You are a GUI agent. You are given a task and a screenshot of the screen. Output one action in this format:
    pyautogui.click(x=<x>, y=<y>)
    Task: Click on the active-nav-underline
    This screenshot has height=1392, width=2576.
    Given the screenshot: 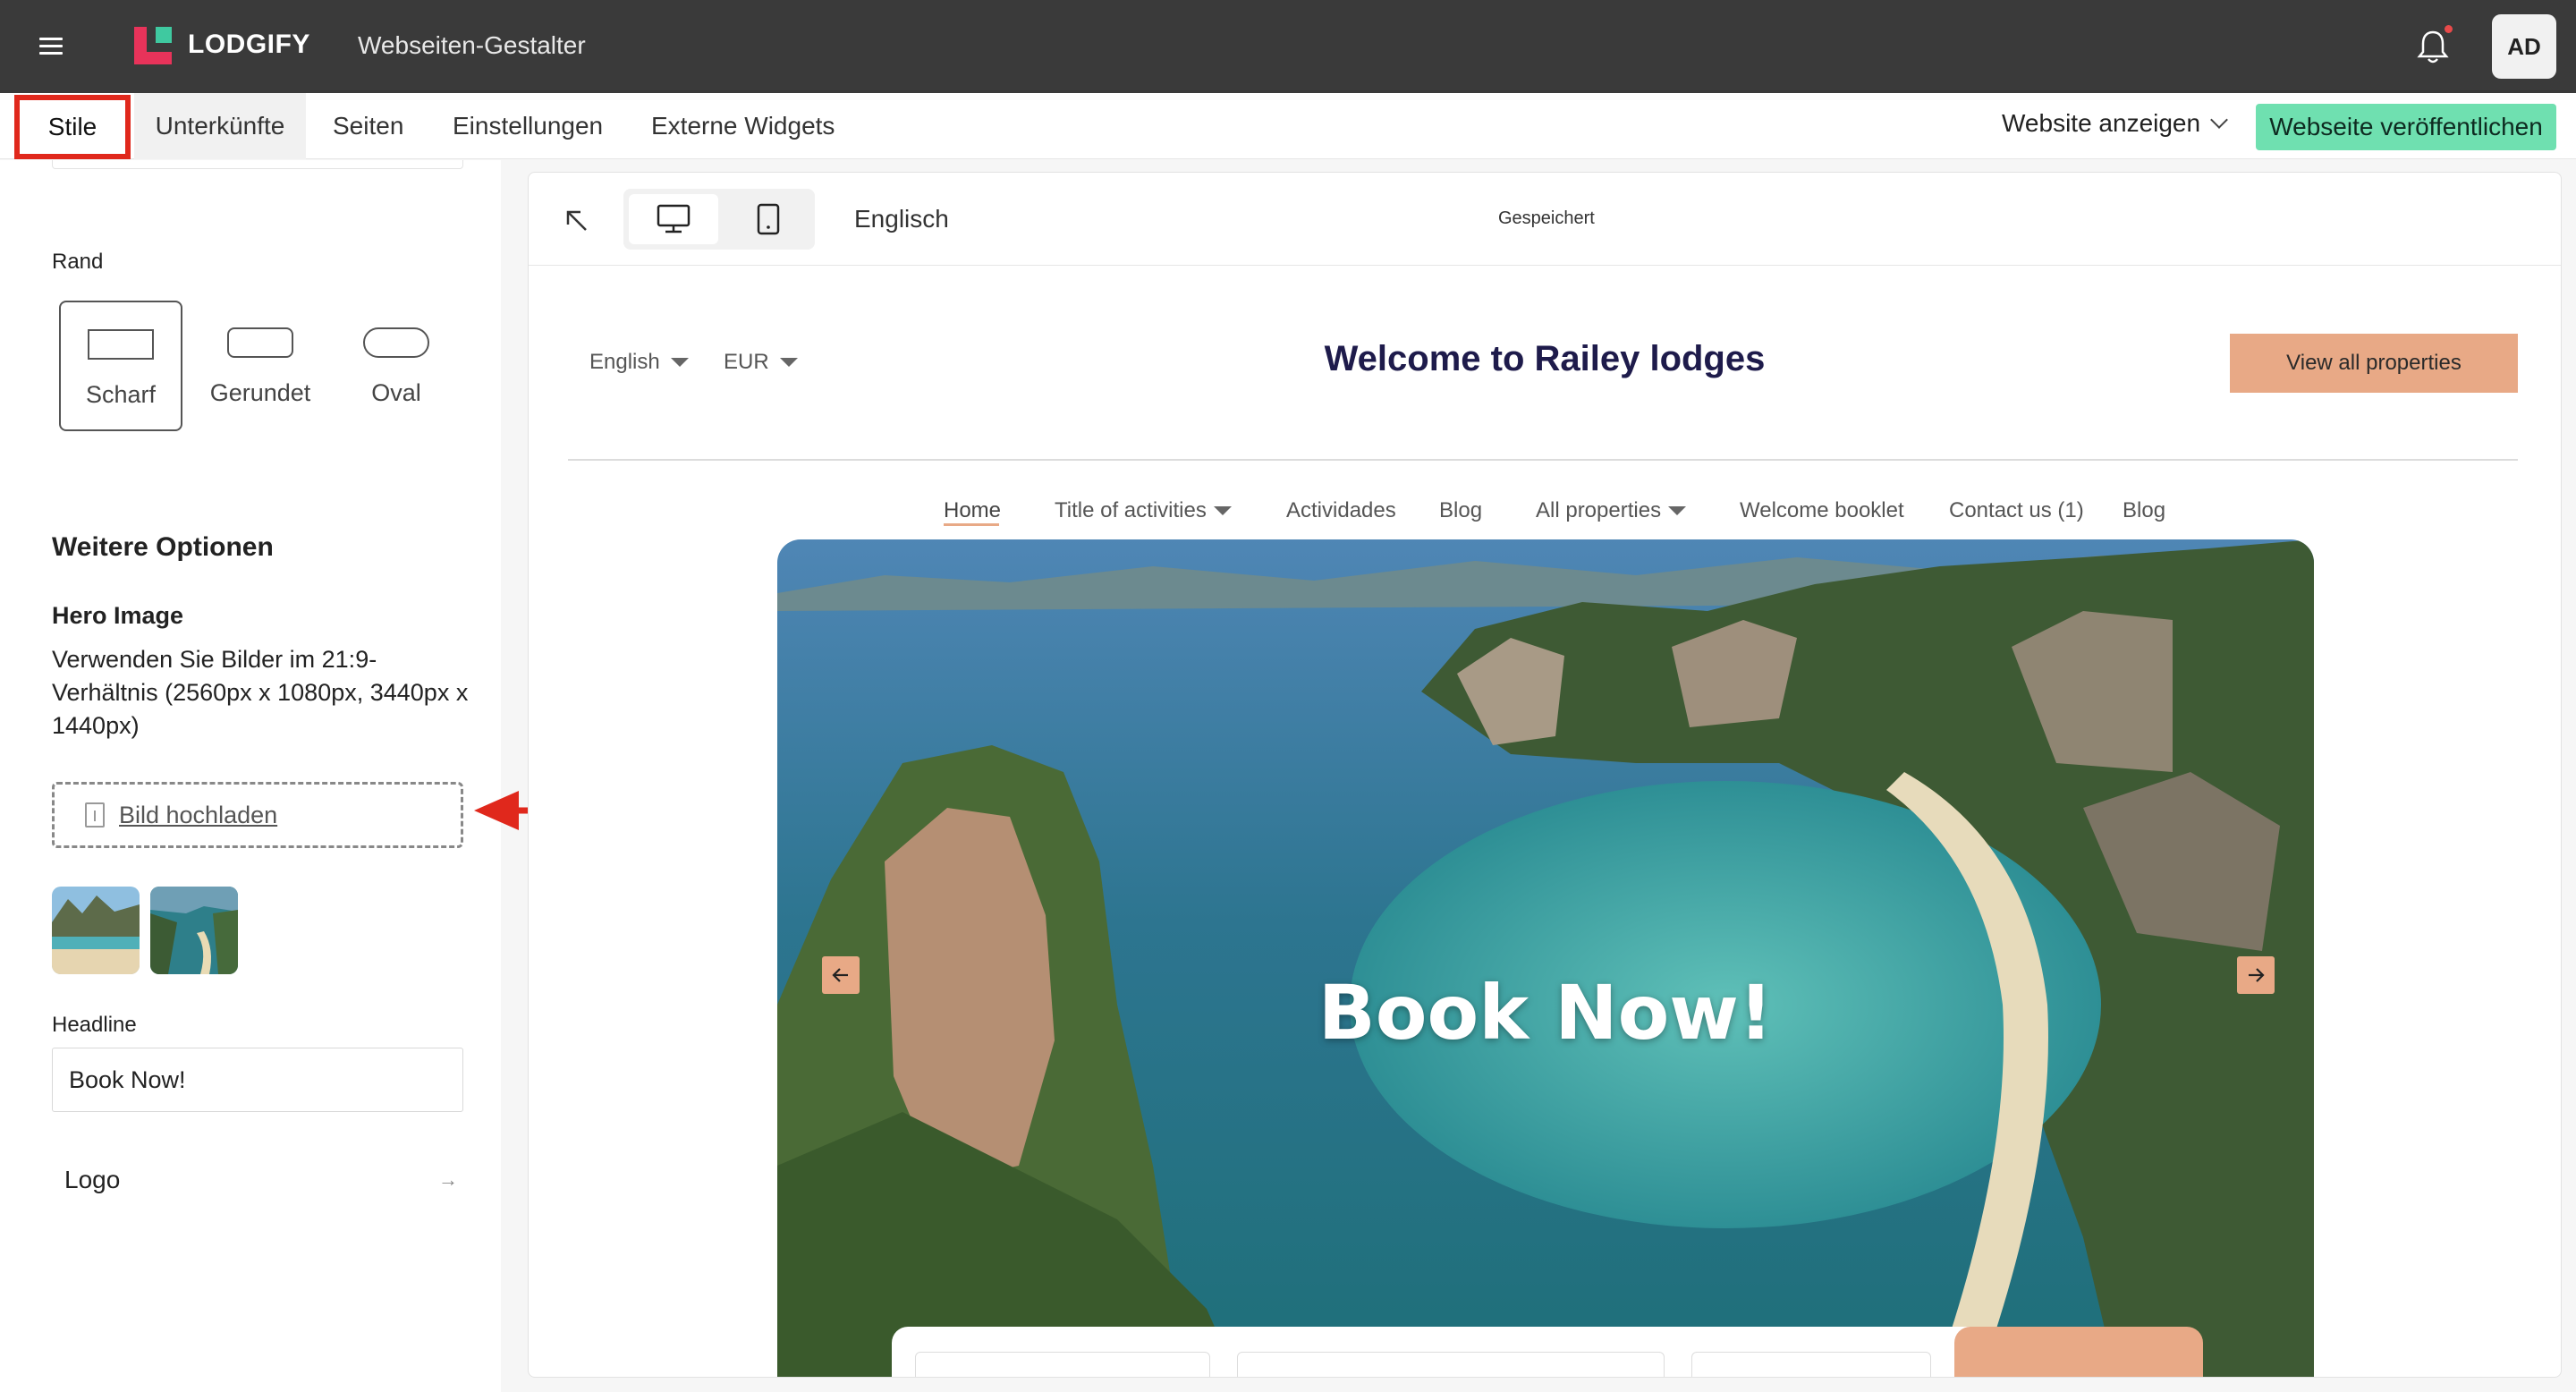 What is the action you would take?
    pyautogui.click(x=971, y=524)
    